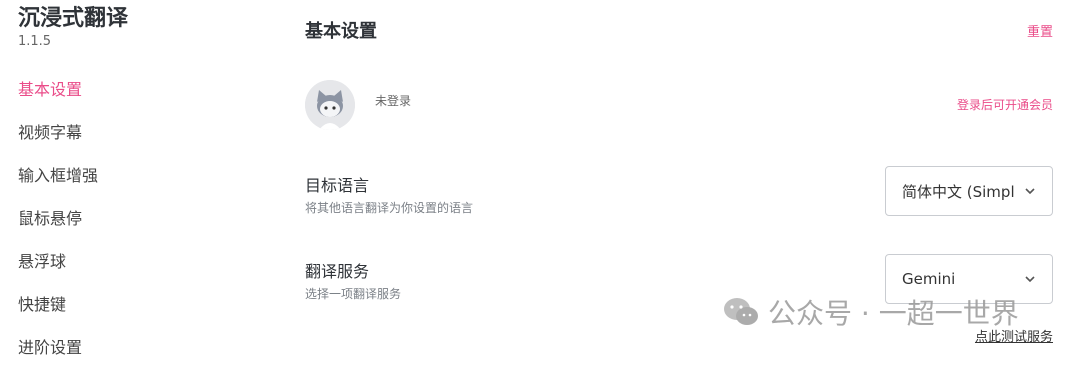 Image resolution: width=1080 pixels, height=367 pixels. I want to click on sidebar-nav: 基本设置 视频字幕 输入框增强 鼠标悬停 悬浮球 快捷键 进阶设置, so click(58, 216).